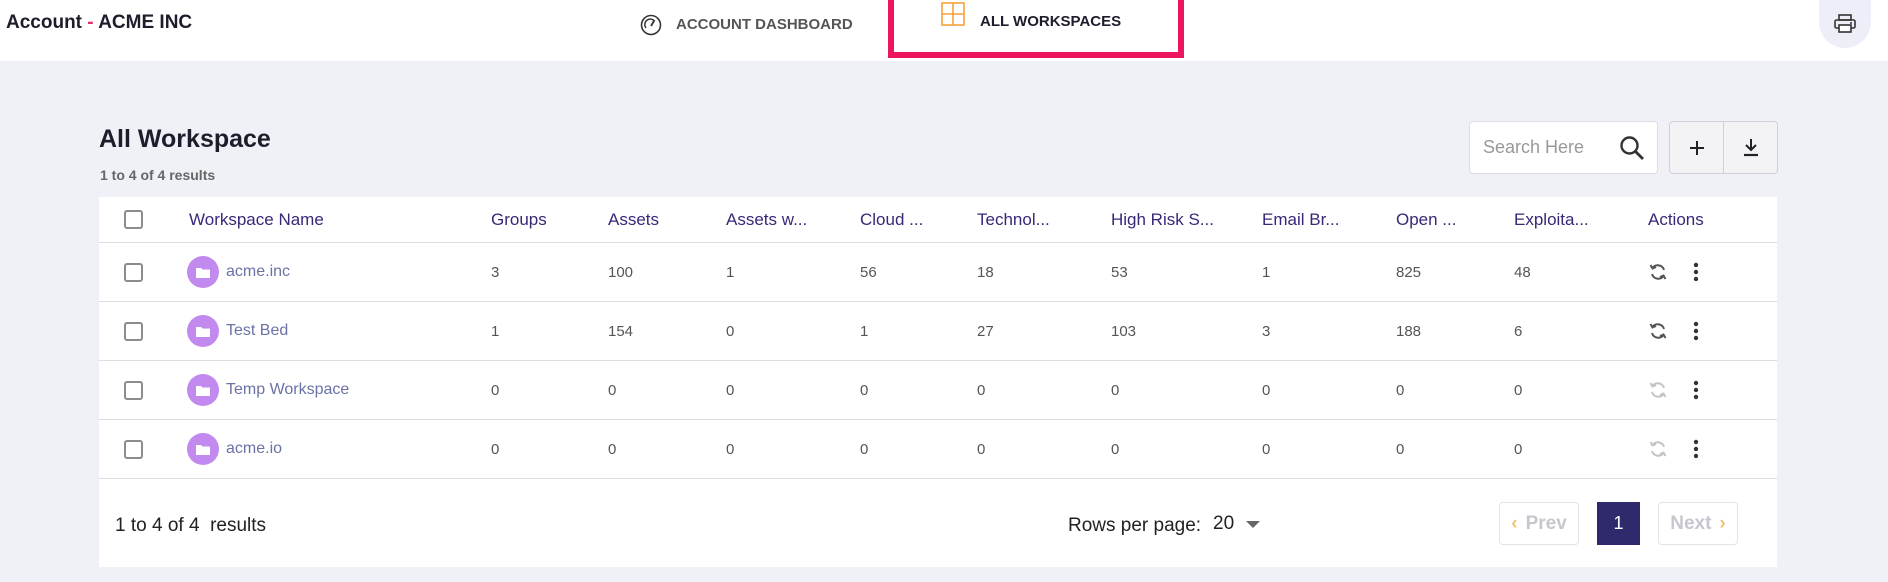  Describe the element at coordinates (158, 175) in the screenshot. I see `result-summary: 1 to 4 of 4 results` at that location.